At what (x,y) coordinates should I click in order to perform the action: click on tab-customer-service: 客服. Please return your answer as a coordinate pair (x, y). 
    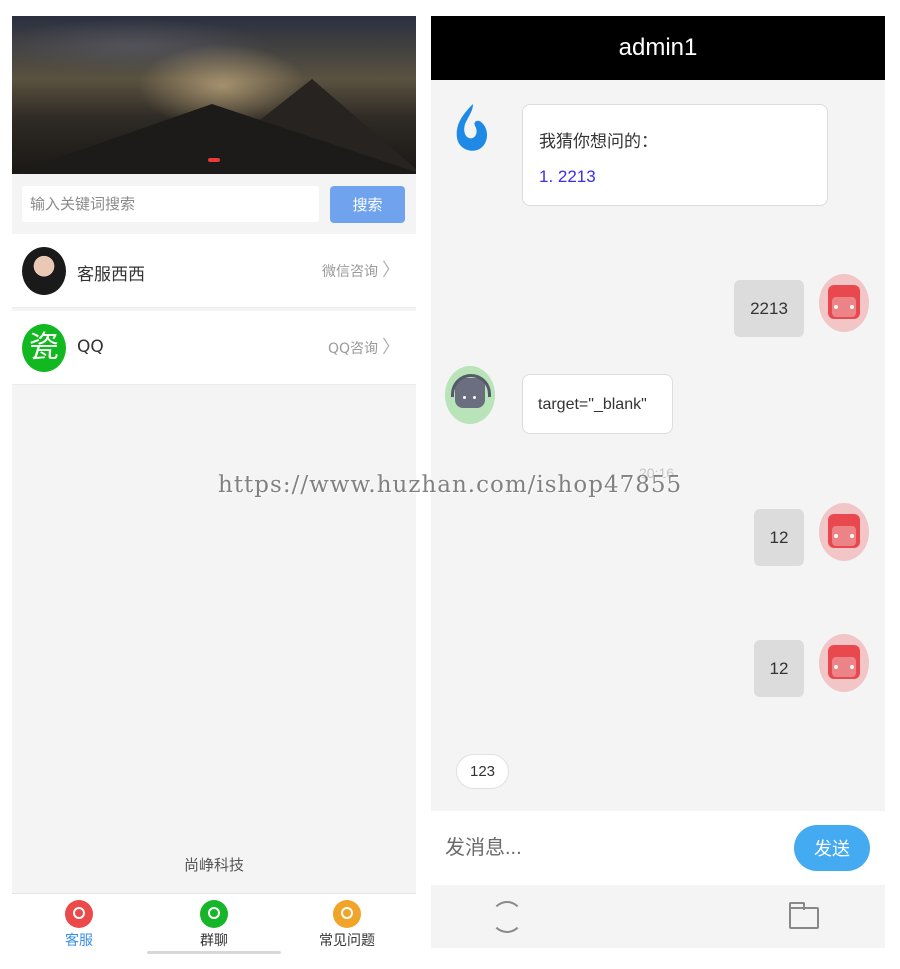
    Looking at the image, I should click on (79, 925).